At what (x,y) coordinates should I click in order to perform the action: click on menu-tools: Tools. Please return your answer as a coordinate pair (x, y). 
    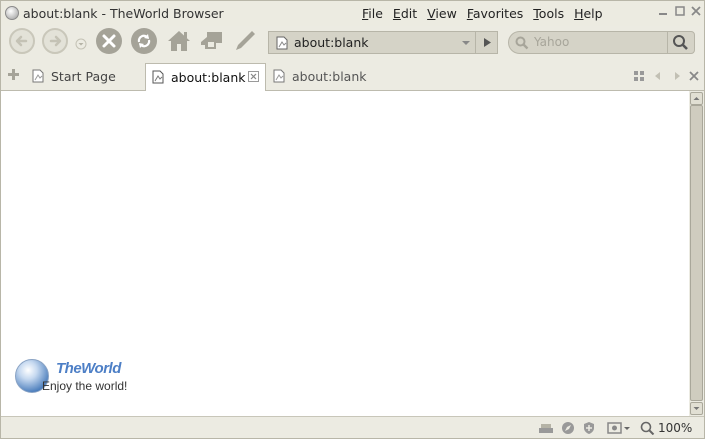
    Looking at the image, I should click on (548, 13).